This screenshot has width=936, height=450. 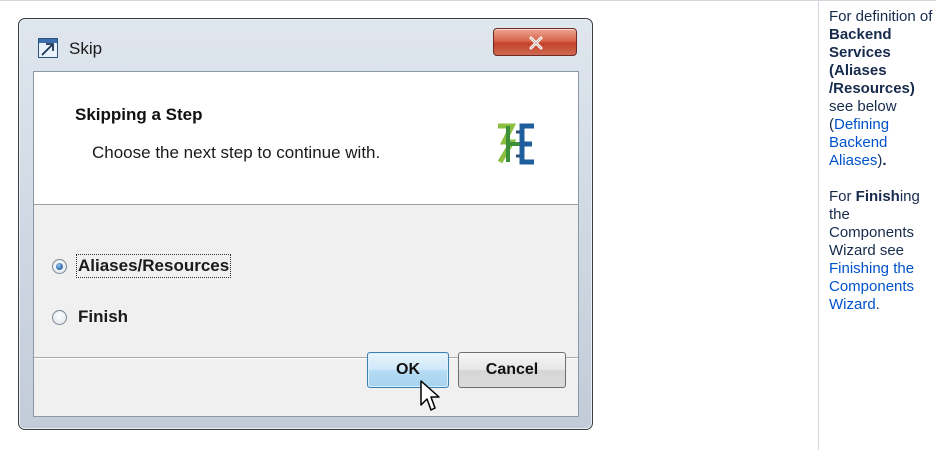 I want to click on app-window-icon, so click(x=48, y=48).